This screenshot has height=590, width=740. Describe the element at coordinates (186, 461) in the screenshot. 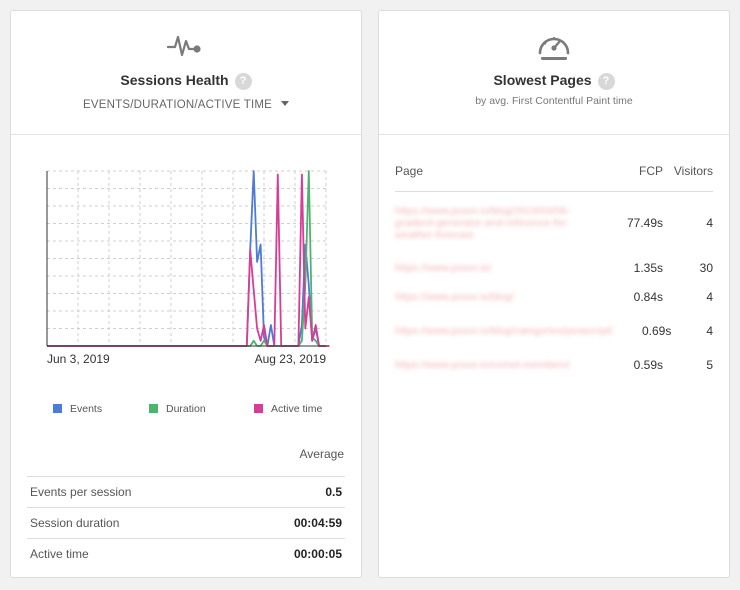

I see `stats-header-average: Average` at that location.